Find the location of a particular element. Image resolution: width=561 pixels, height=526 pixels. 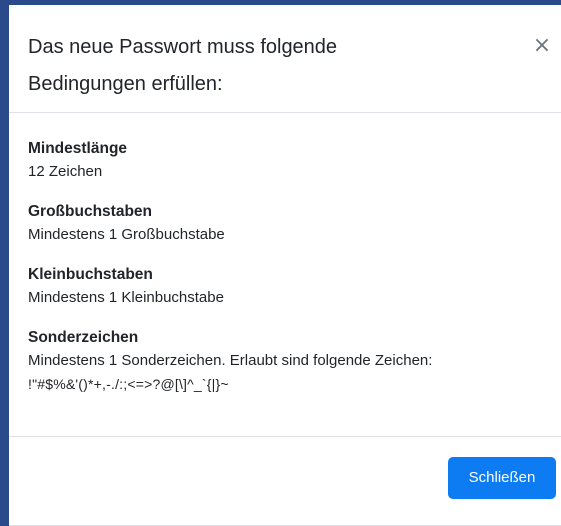

rule-title: Kleinbuchstaben is located at coordinates (90, 274).